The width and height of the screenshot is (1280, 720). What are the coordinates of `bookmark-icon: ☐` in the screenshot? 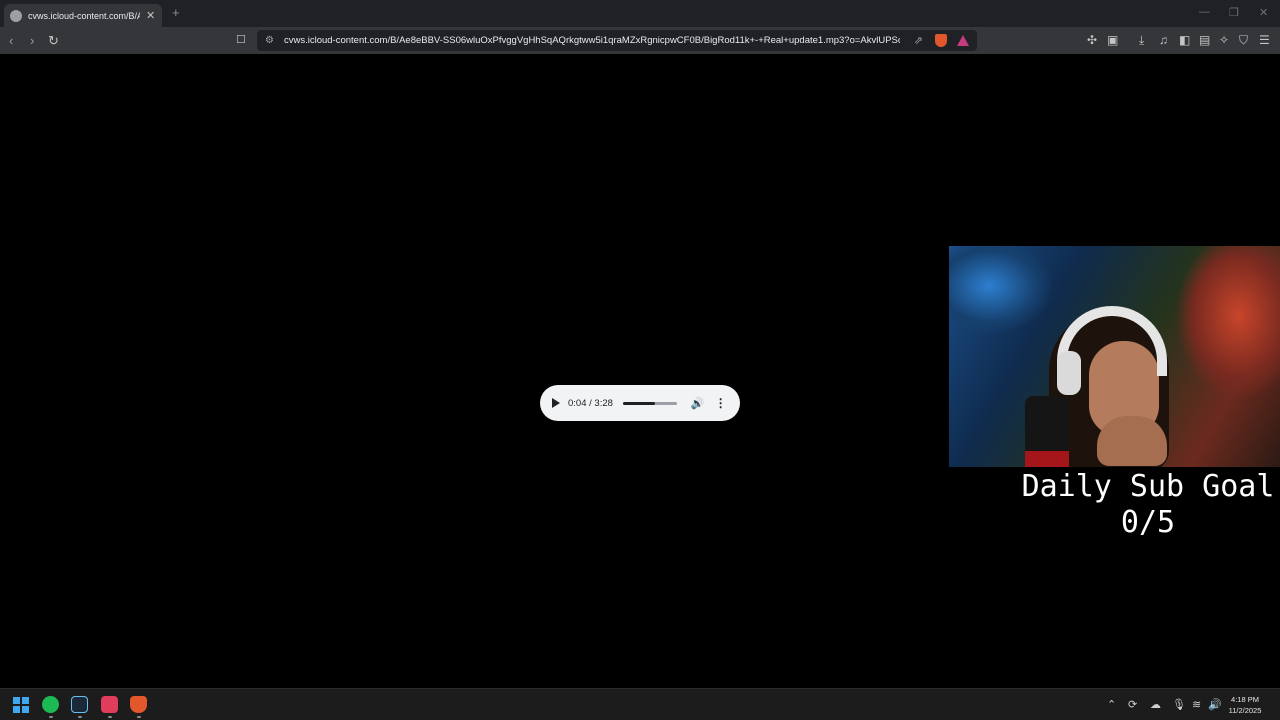 It's located at (241, 39).